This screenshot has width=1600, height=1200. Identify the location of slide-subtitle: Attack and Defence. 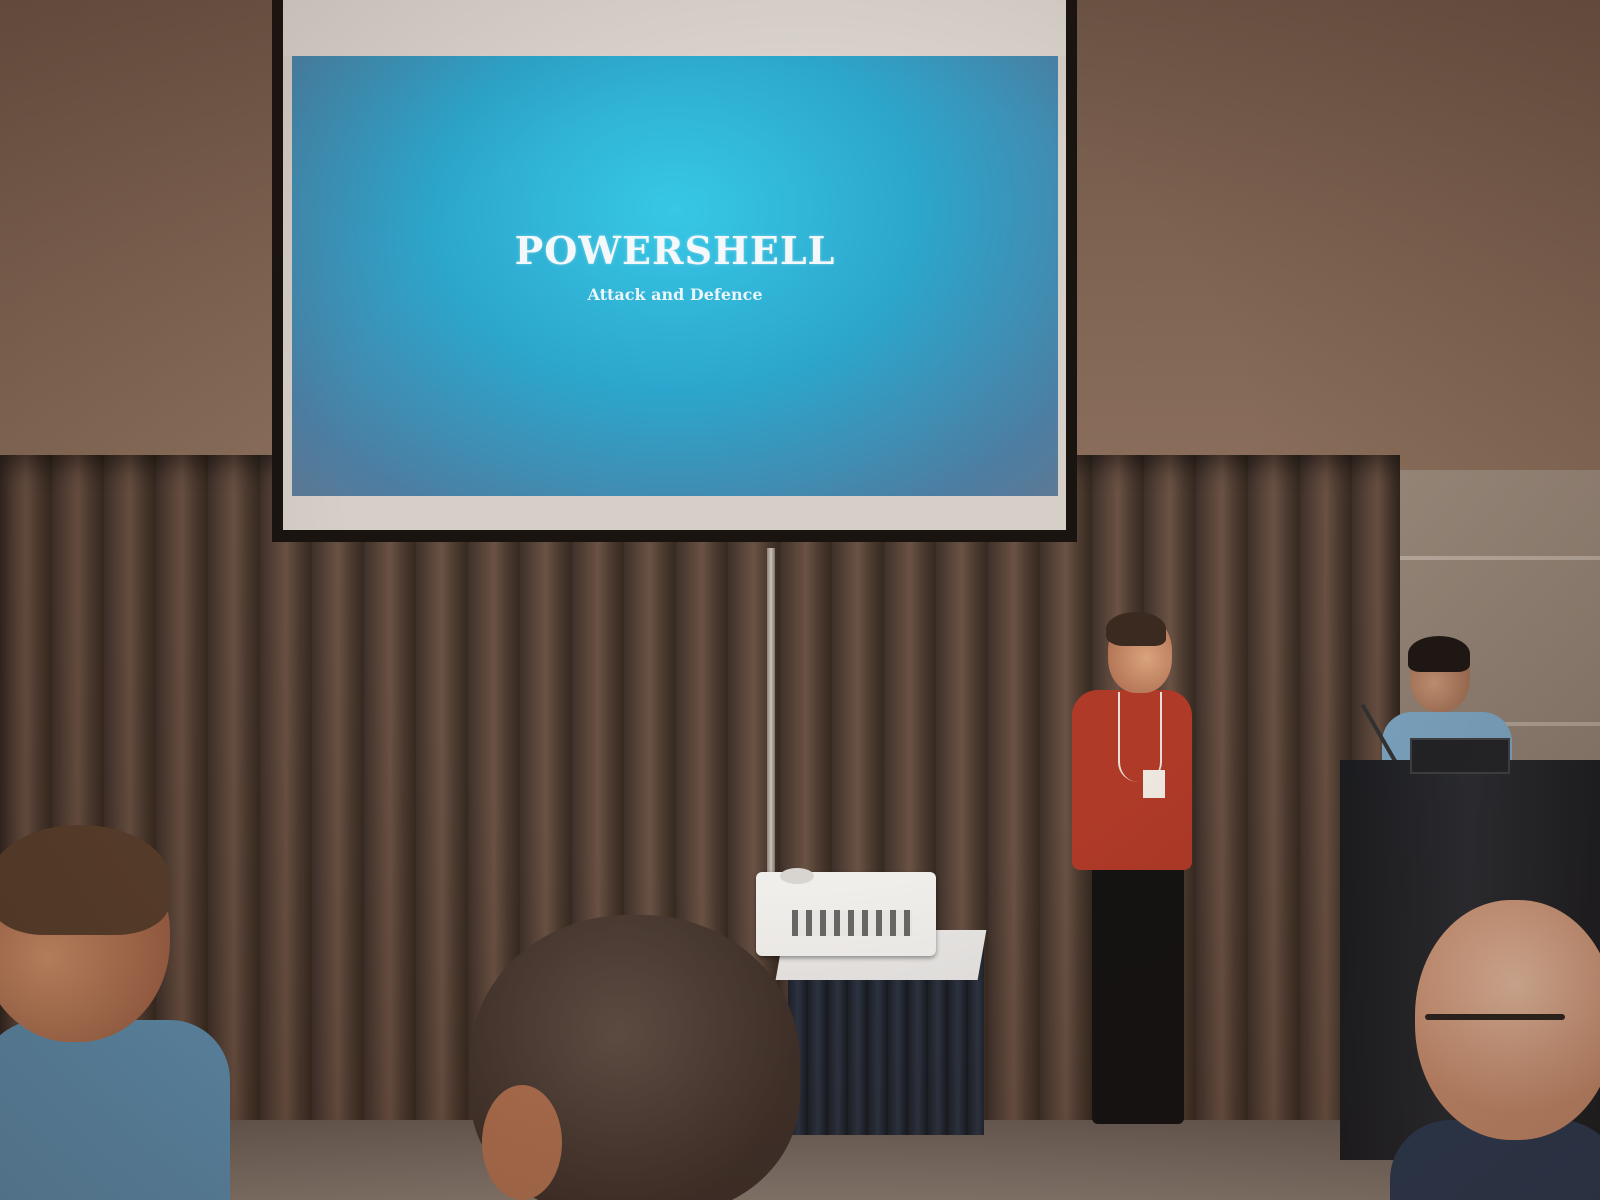
(675, 294).